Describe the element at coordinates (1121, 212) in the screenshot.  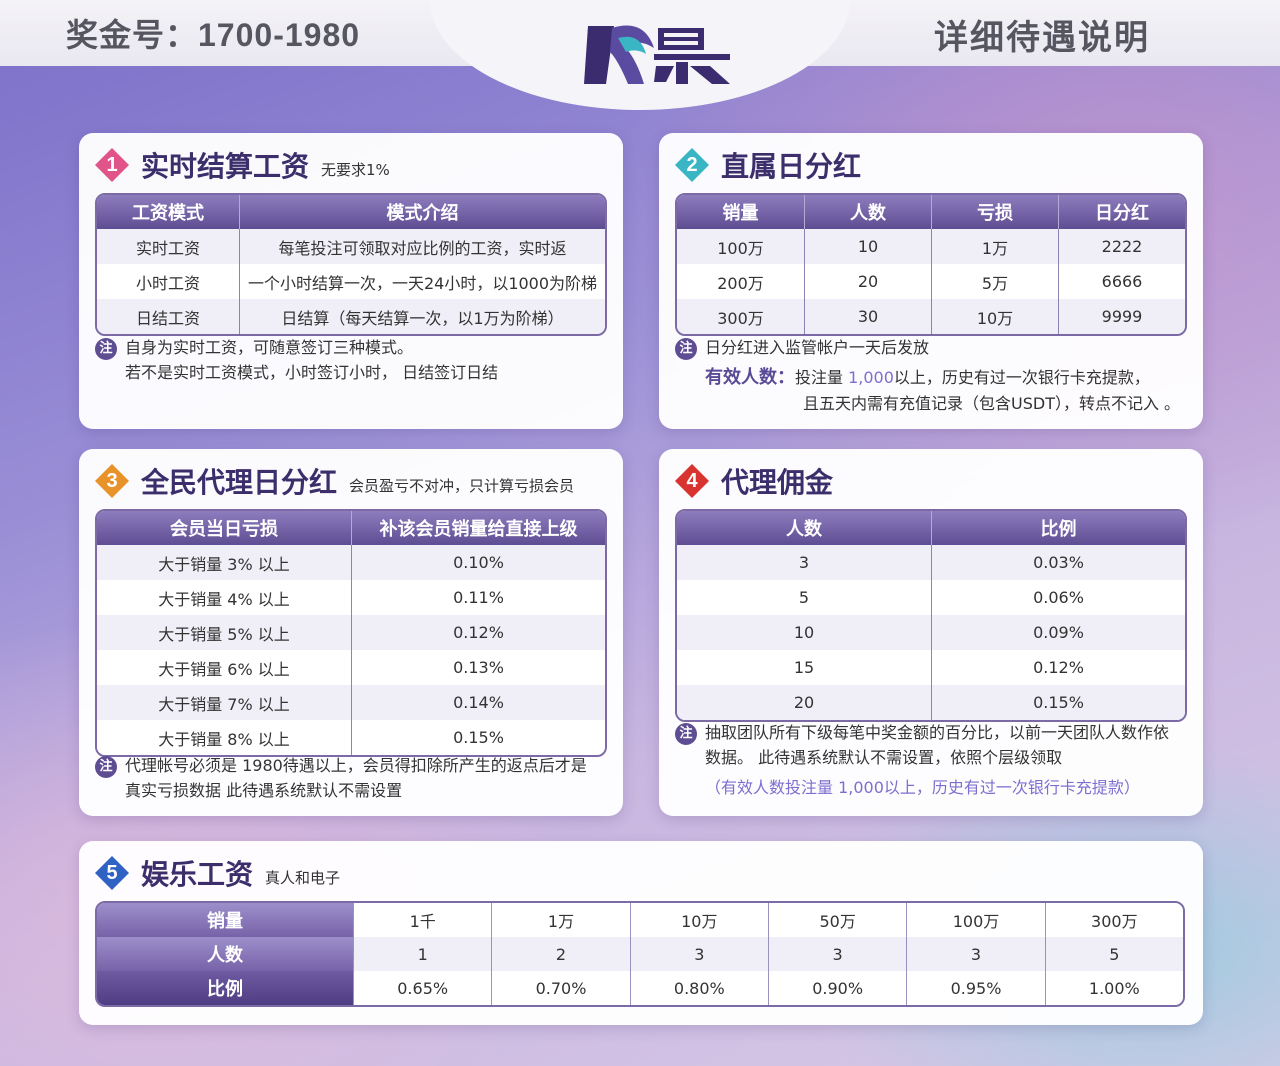
I see `column-header: 日分红` at that location.